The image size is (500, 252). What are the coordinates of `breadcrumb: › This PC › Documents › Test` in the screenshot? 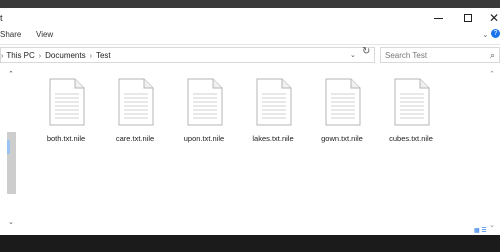 It's located at (56, 55).